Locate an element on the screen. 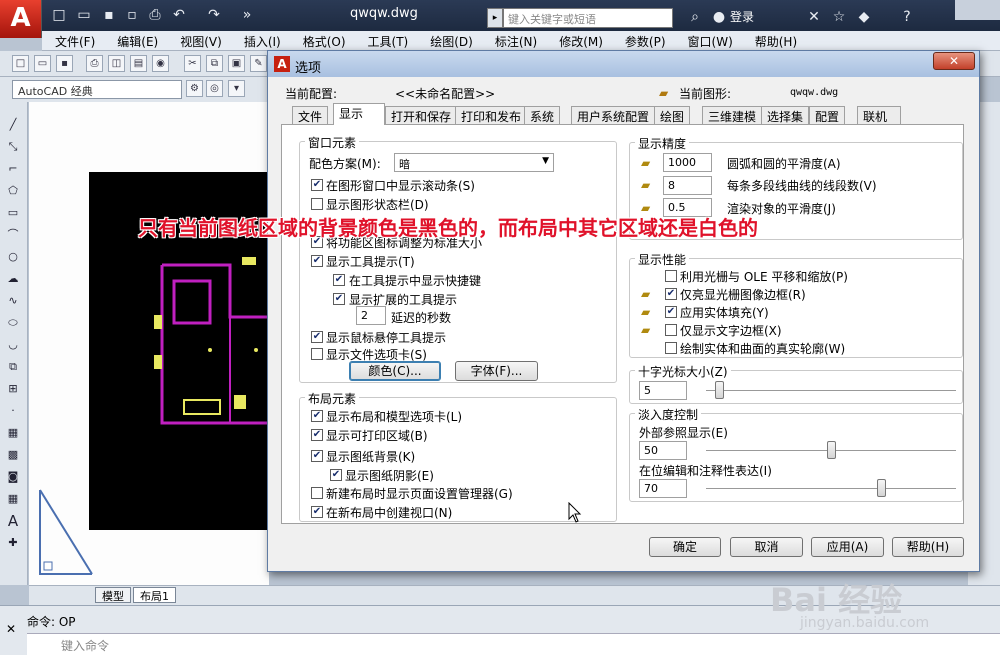 This screenshot has height=655, width=1000. plot-icon: ⎙ is located at coordinates (94, 63).